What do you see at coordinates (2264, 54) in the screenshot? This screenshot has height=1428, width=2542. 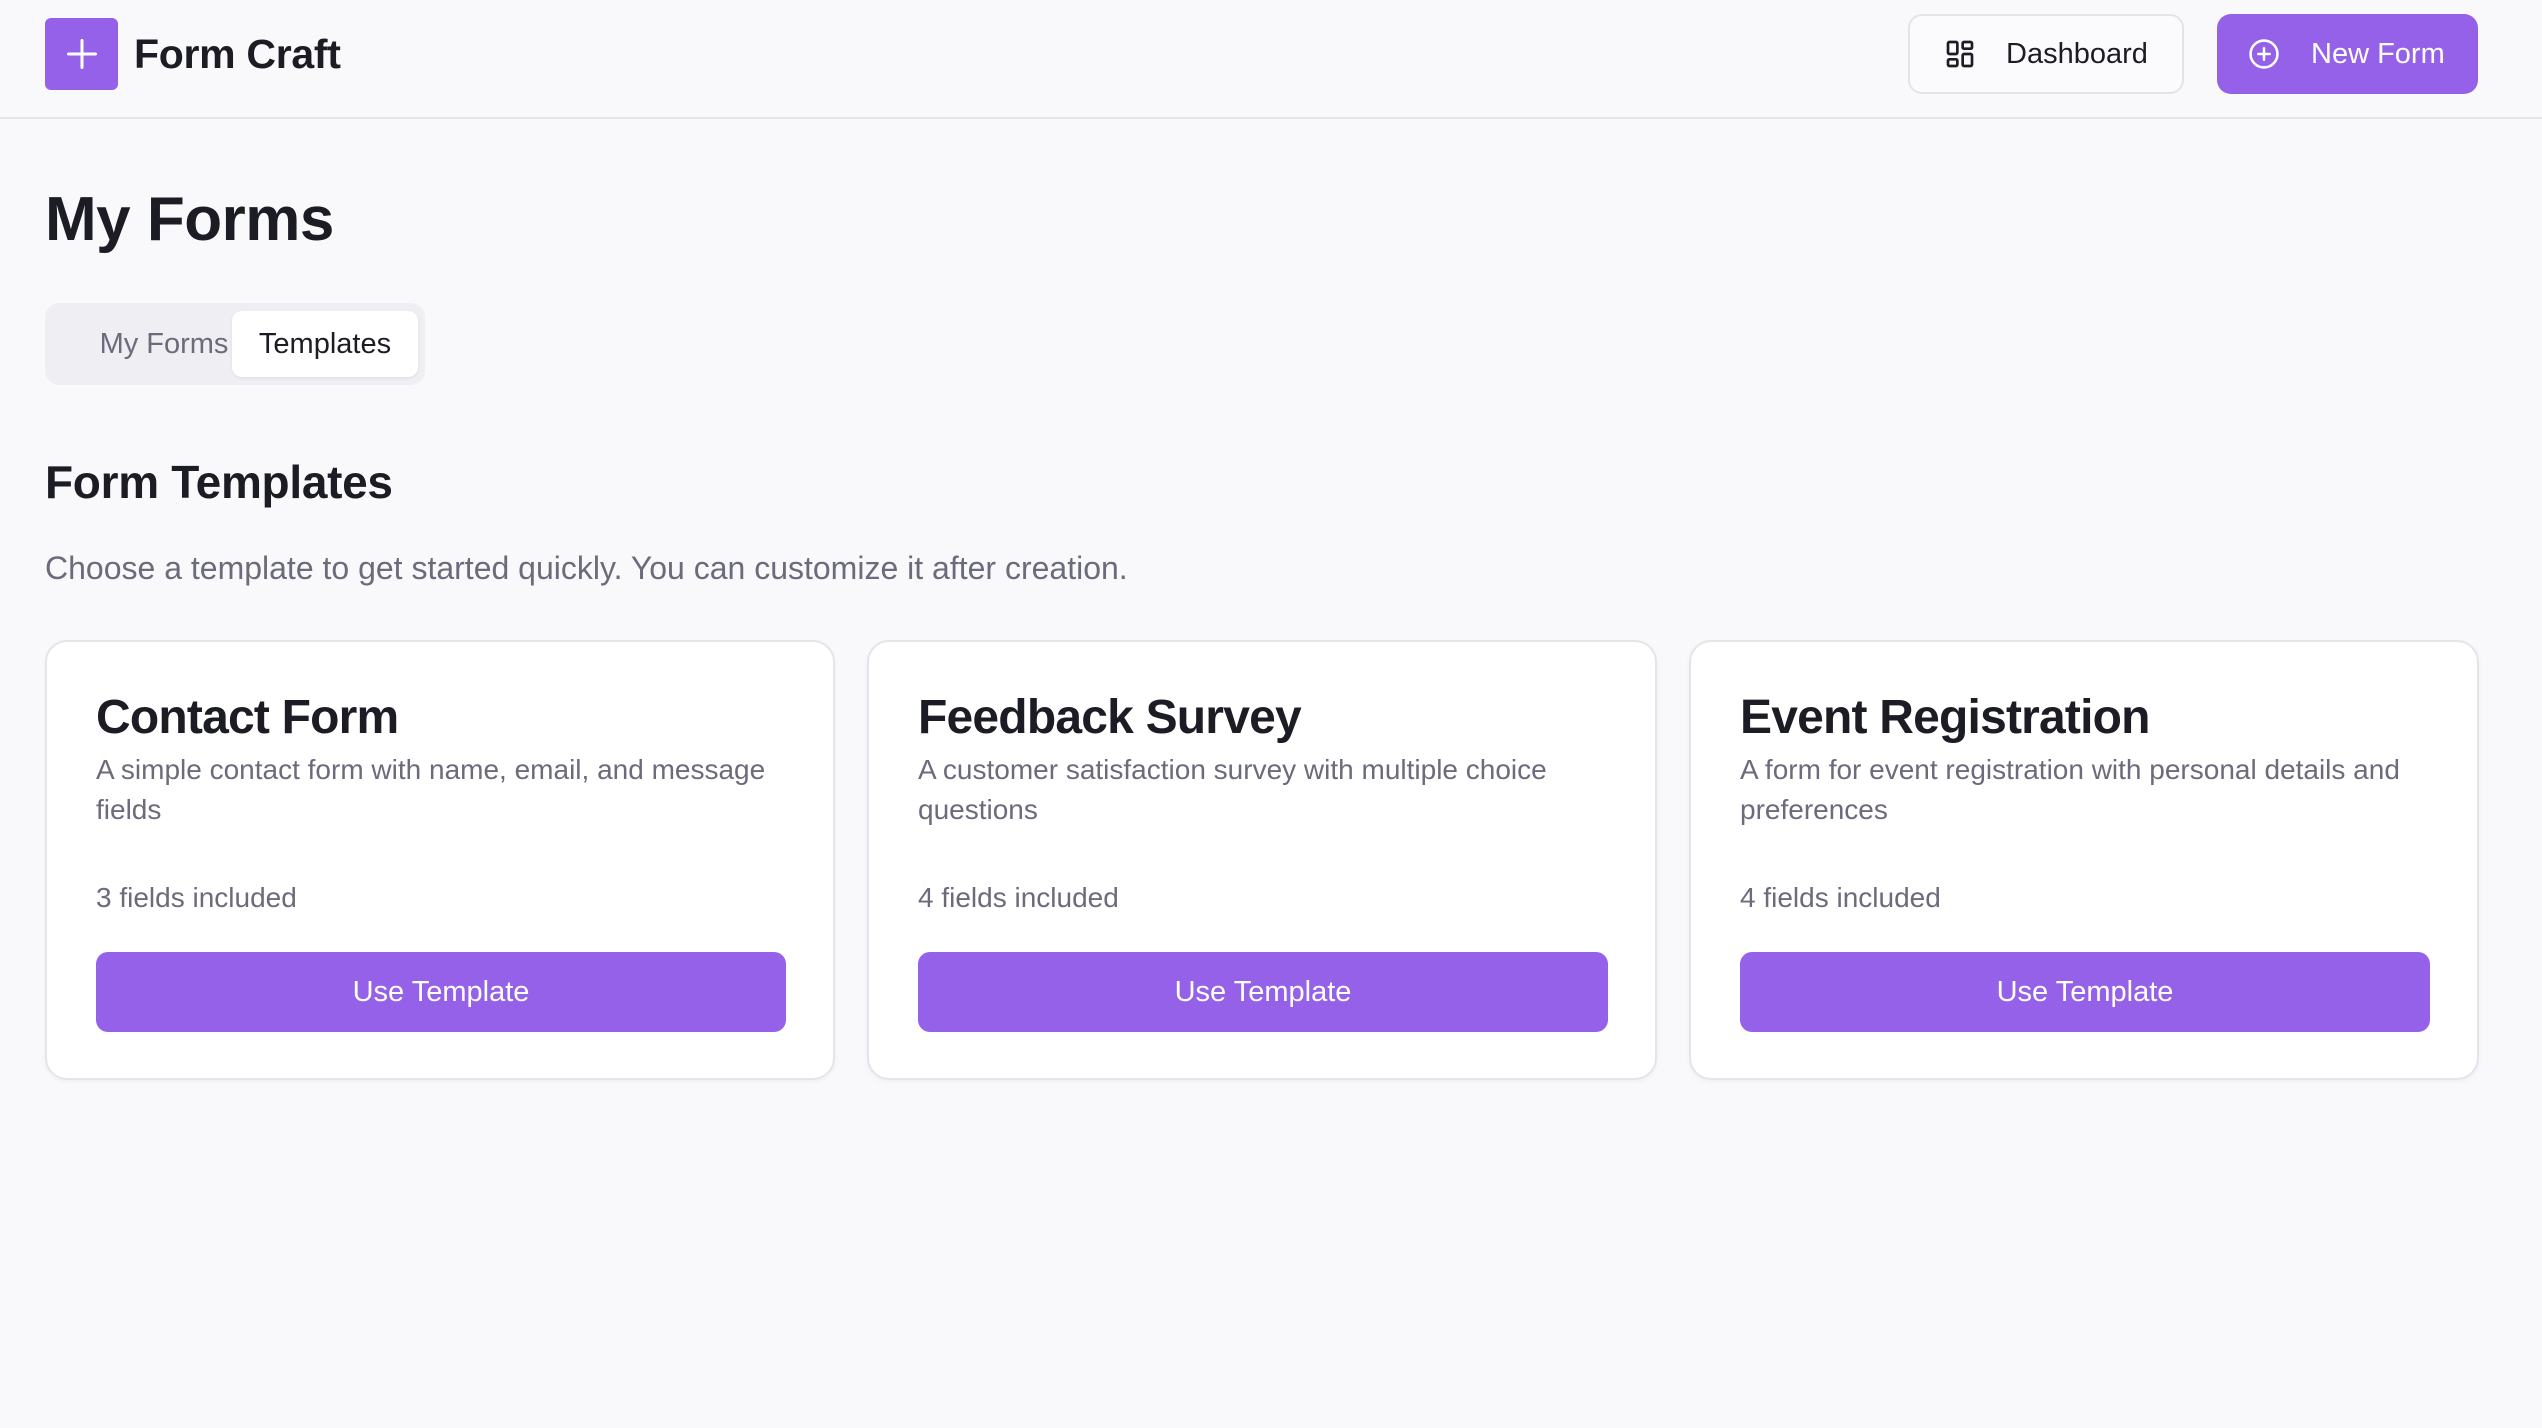 I see `plus-circle-icon` at bounding box center [2264, 54].